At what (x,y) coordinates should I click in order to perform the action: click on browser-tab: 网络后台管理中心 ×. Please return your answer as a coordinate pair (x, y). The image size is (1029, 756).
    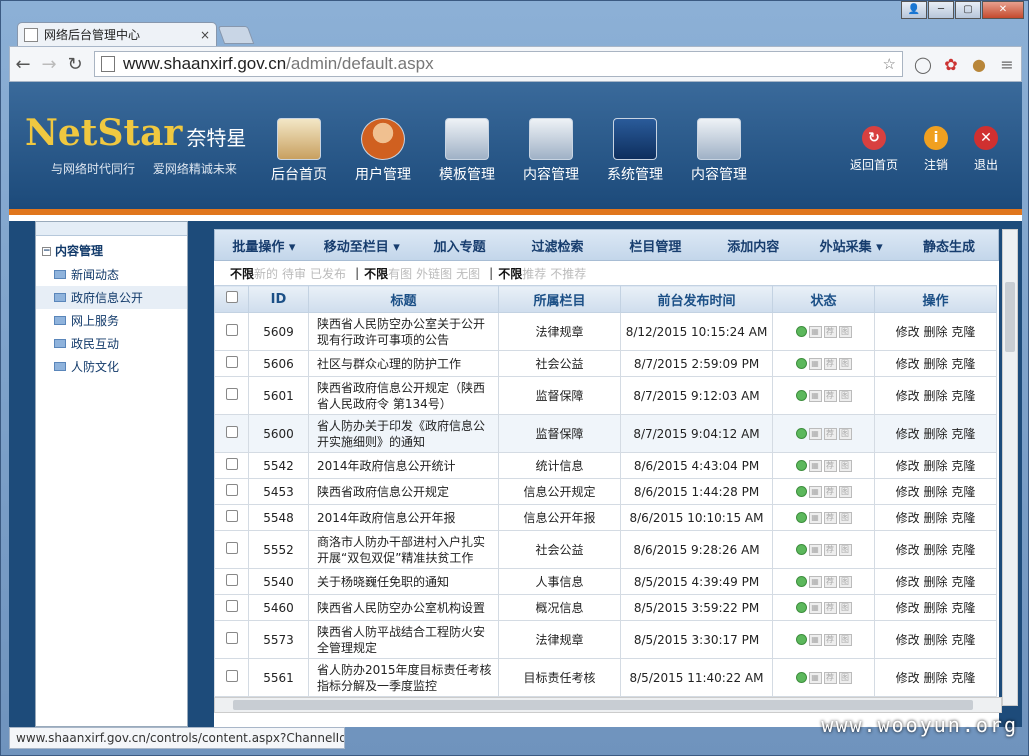
    Looking at the image, I should click on (117, 34).